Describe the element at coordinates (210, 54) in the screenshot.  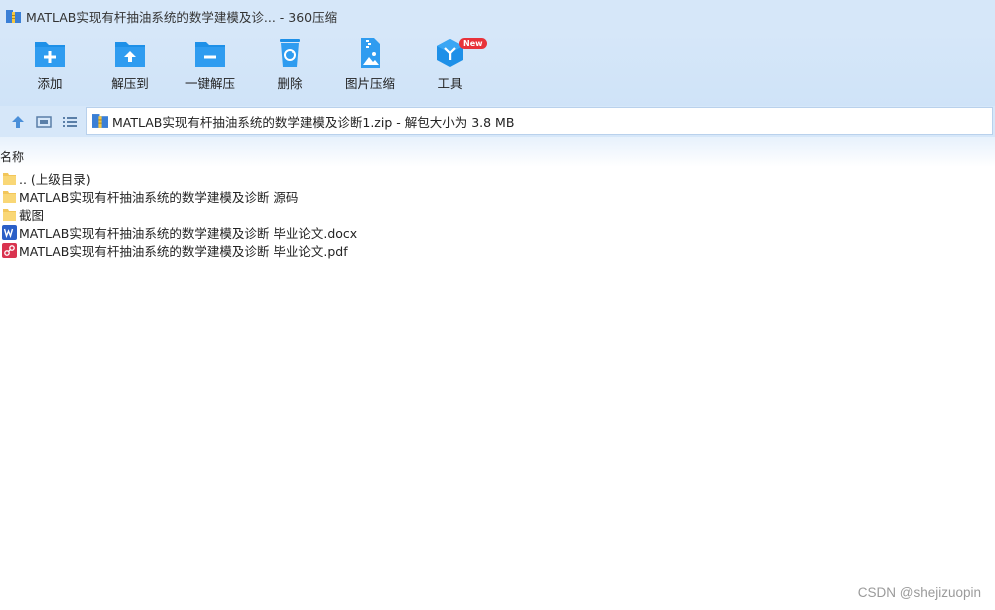
I see `one-click-extract-icon` at that location.